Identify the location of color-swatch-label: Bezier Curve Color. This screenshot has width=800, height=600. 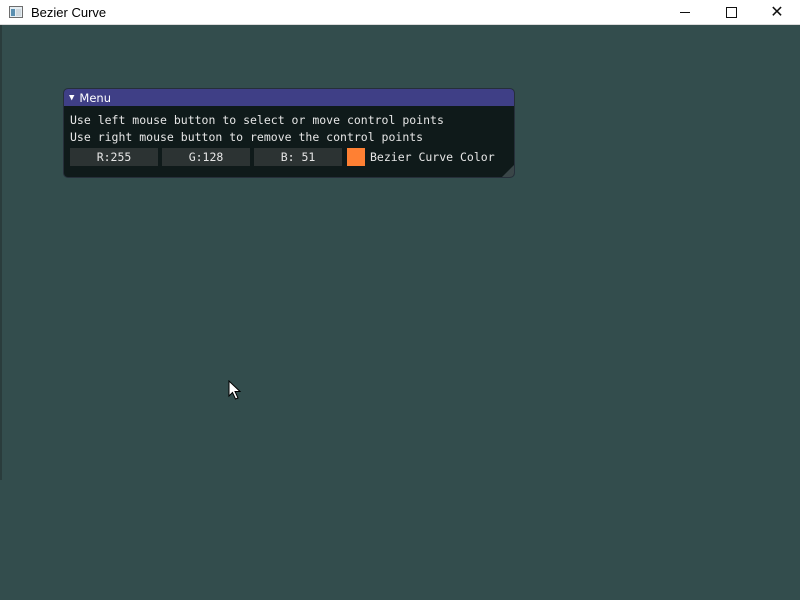
(432, 157).